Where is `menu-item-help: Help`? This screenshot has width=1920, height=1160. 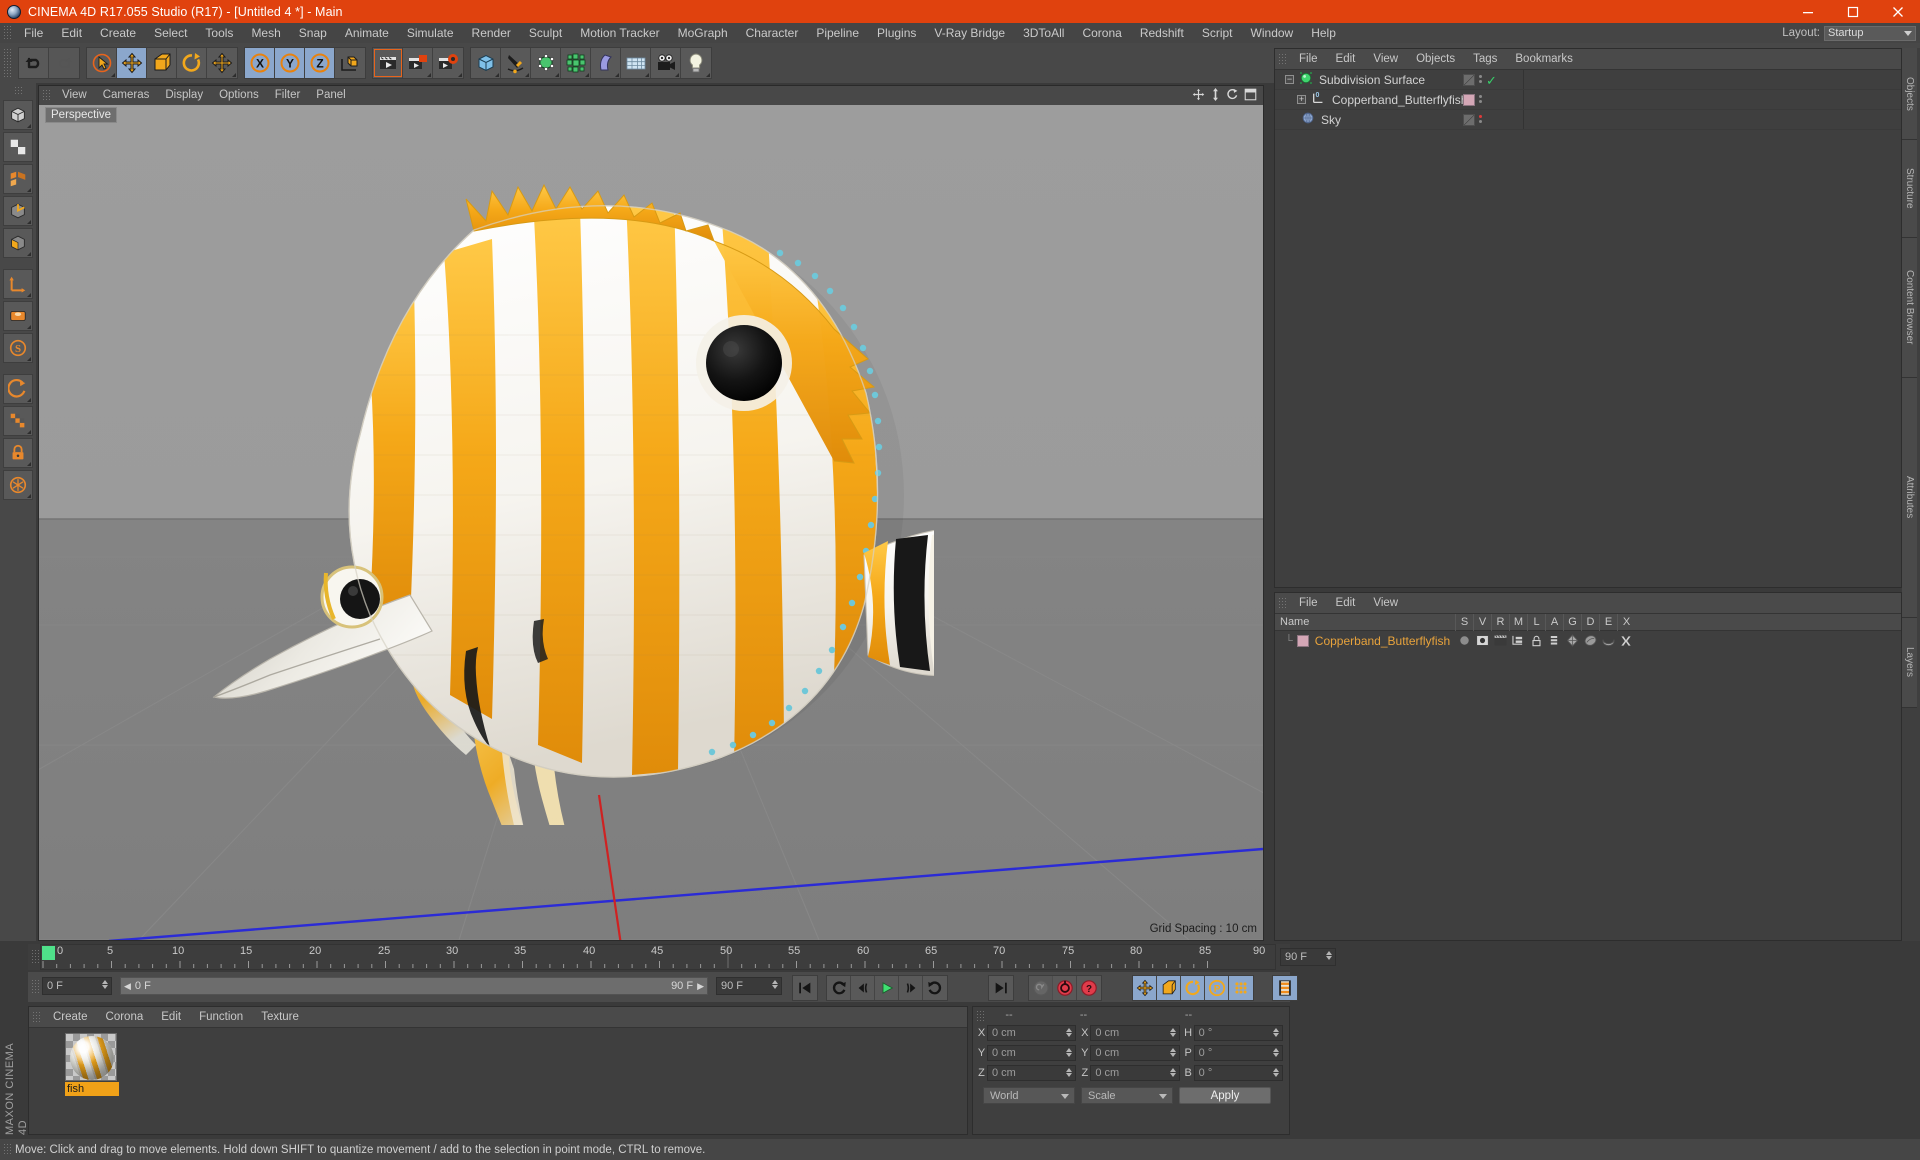
menu-item-help: Help is located at coordinates (1323, 33).